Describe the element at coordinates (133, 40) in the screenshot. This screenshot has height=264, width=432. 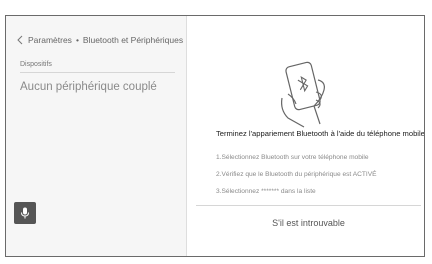
I see `breadcrumb-current: Bluetooth et Périphériques` at that location.